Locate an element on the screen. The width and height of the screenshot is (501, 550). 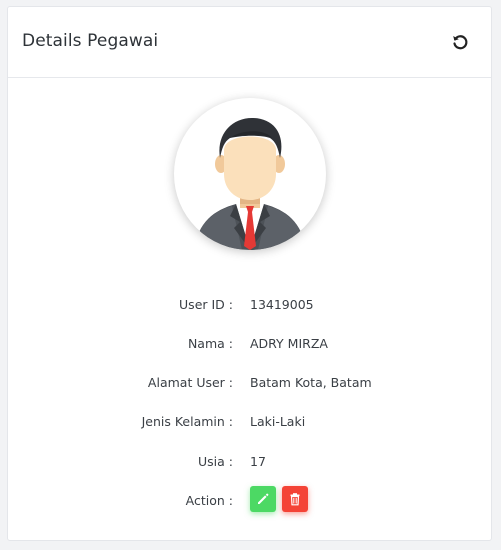
trash-icon is located at coordinates (295, 499).